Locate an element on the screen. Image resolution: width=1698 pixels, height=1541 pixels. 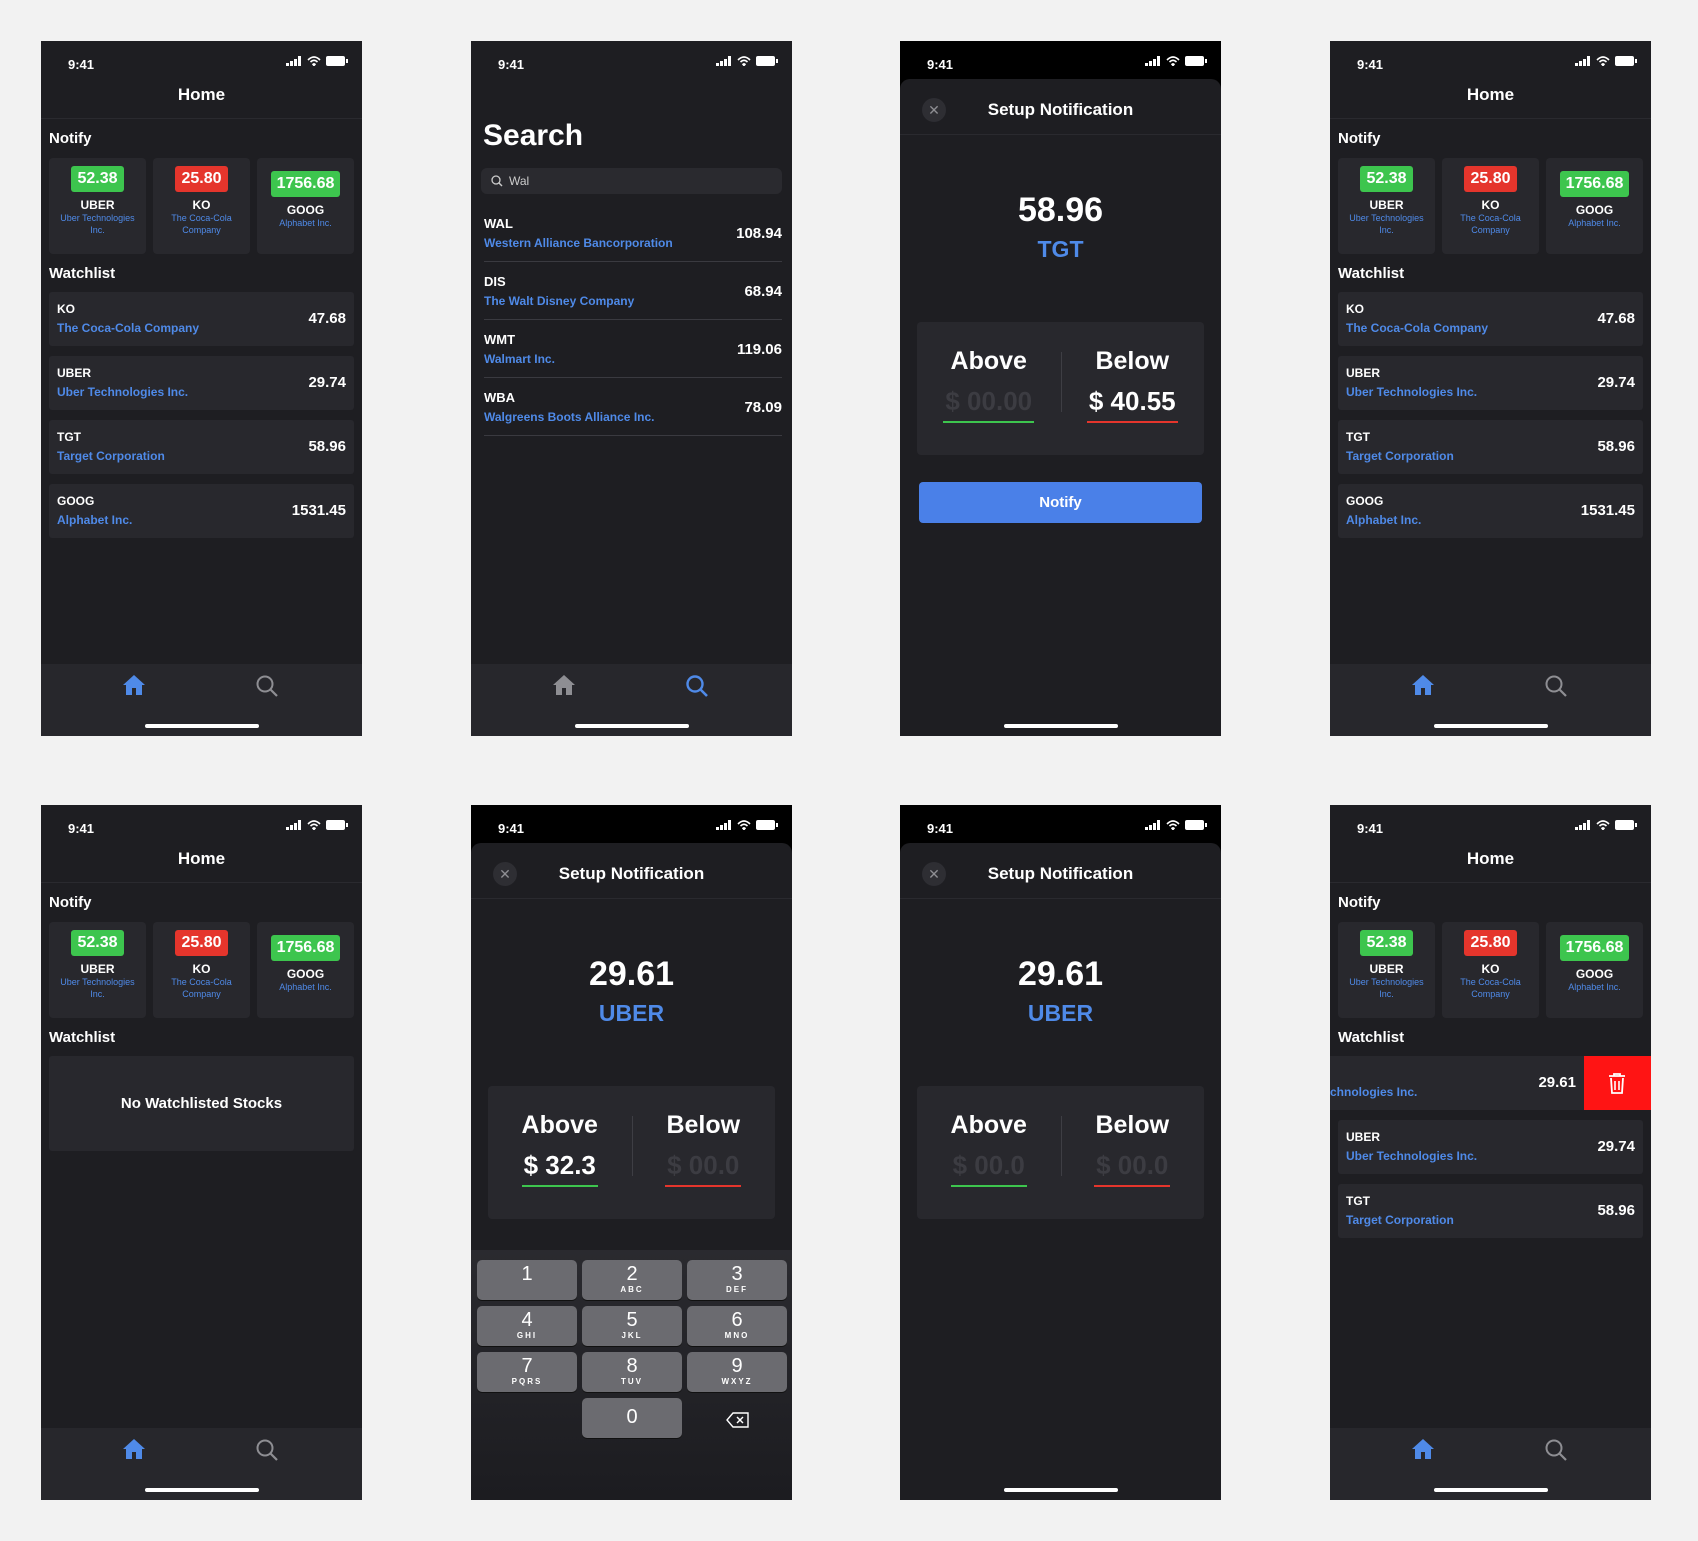
trash-icon is located at coordinates (1617, 1083).